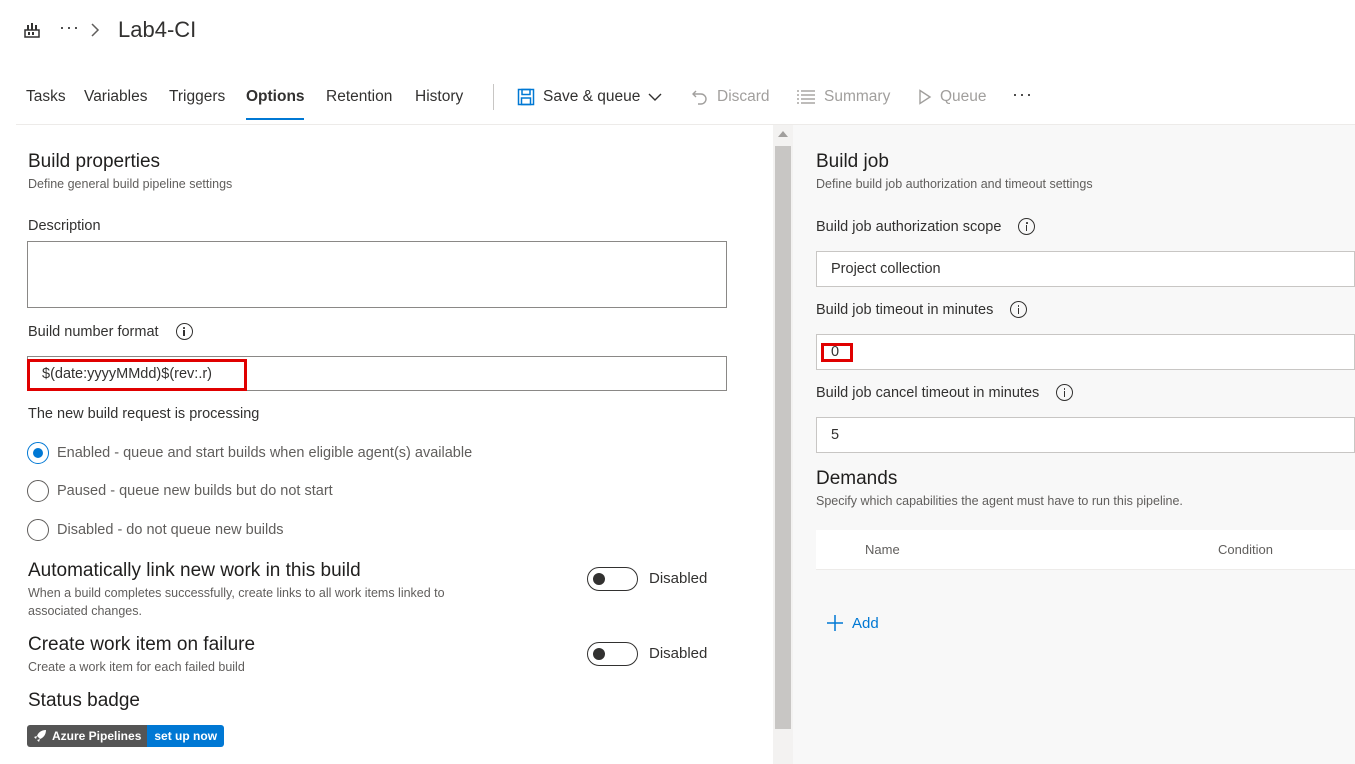 The height and width of the screenshot is (764, 1355). I want to click on build-properties-subtitle: Define general build pipeline settings, so click(130, 184).